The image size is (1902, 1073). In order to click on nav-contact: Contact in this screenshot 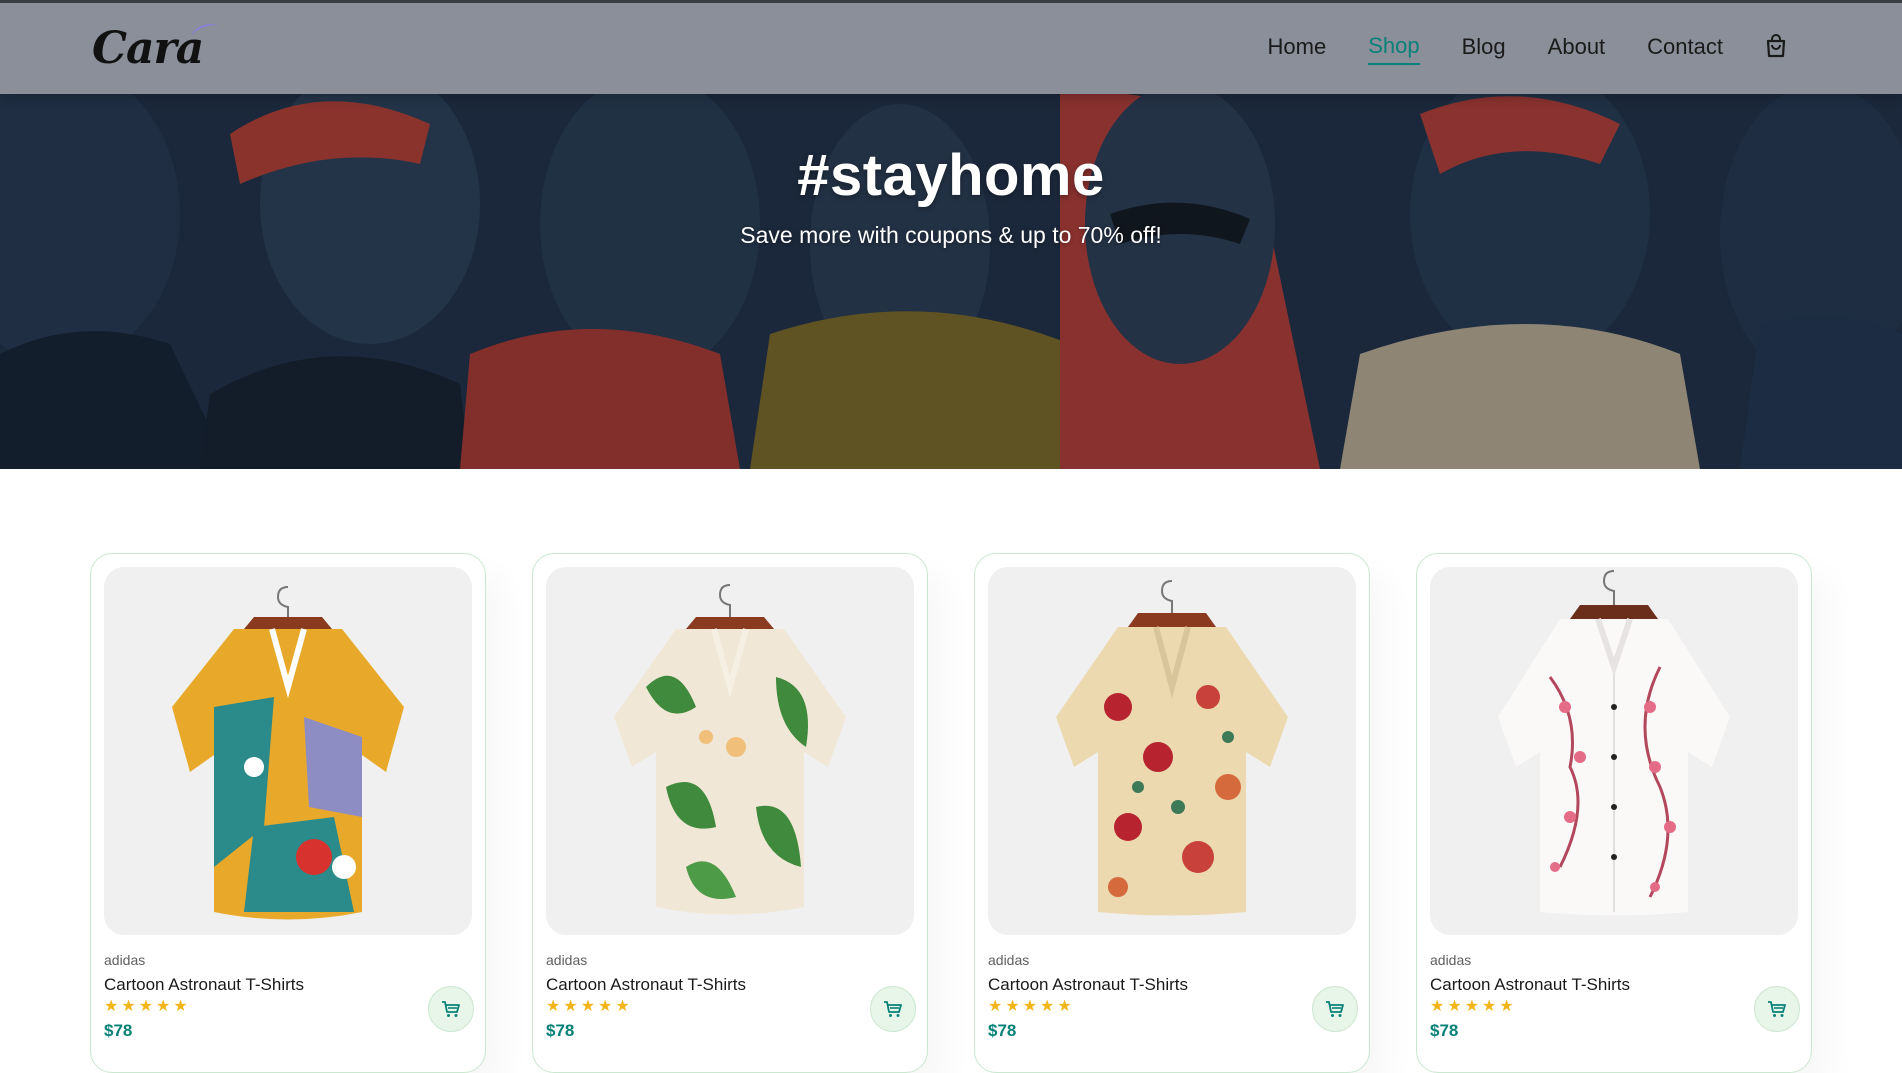, I will do `click(1685, 49)`.